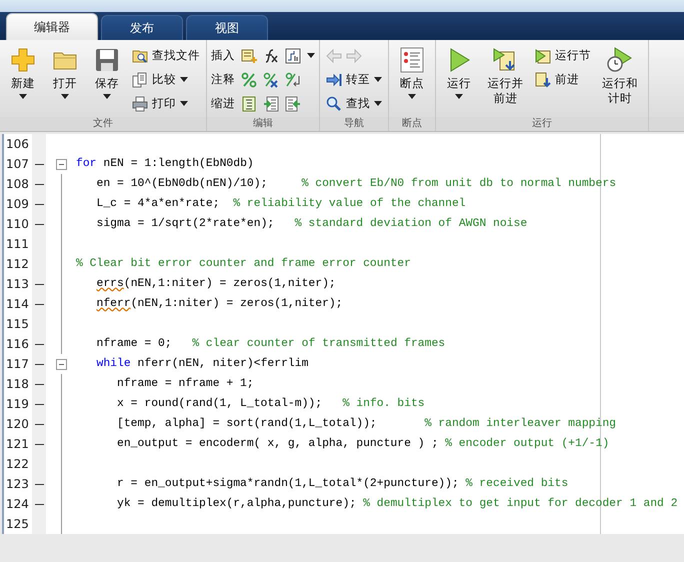 The width and height of the screenshot is (684, 562). I want to click on toolbar-button: 比较, so click(166, 79).